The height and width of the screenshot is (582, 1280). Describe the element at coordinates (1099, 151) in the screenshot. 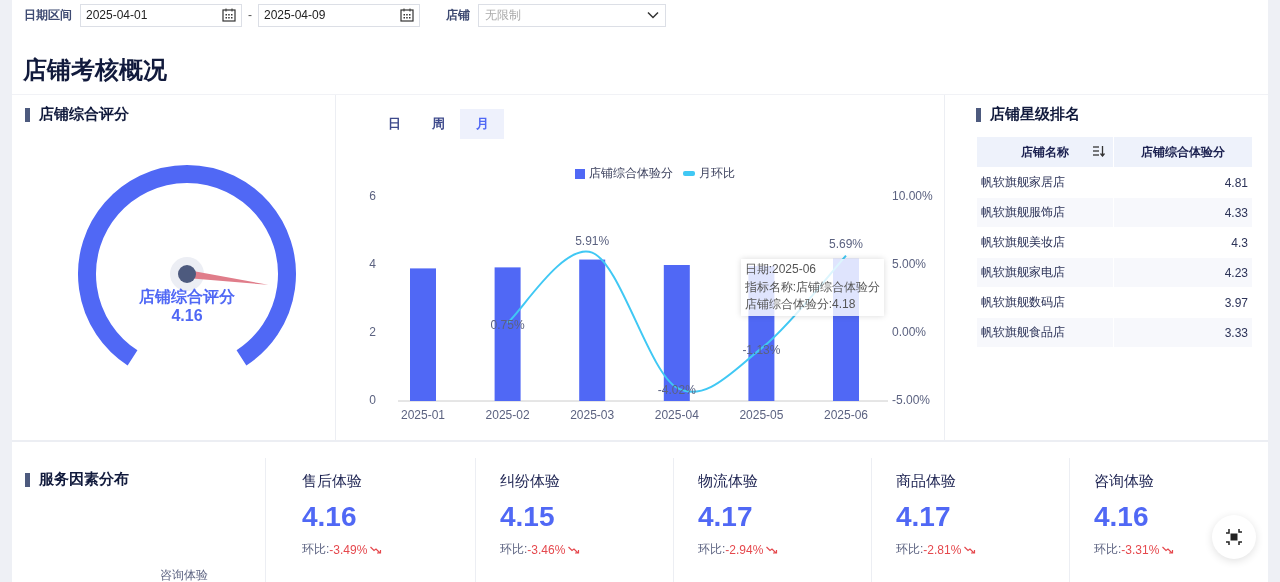

I see `sort-icon` at that location.